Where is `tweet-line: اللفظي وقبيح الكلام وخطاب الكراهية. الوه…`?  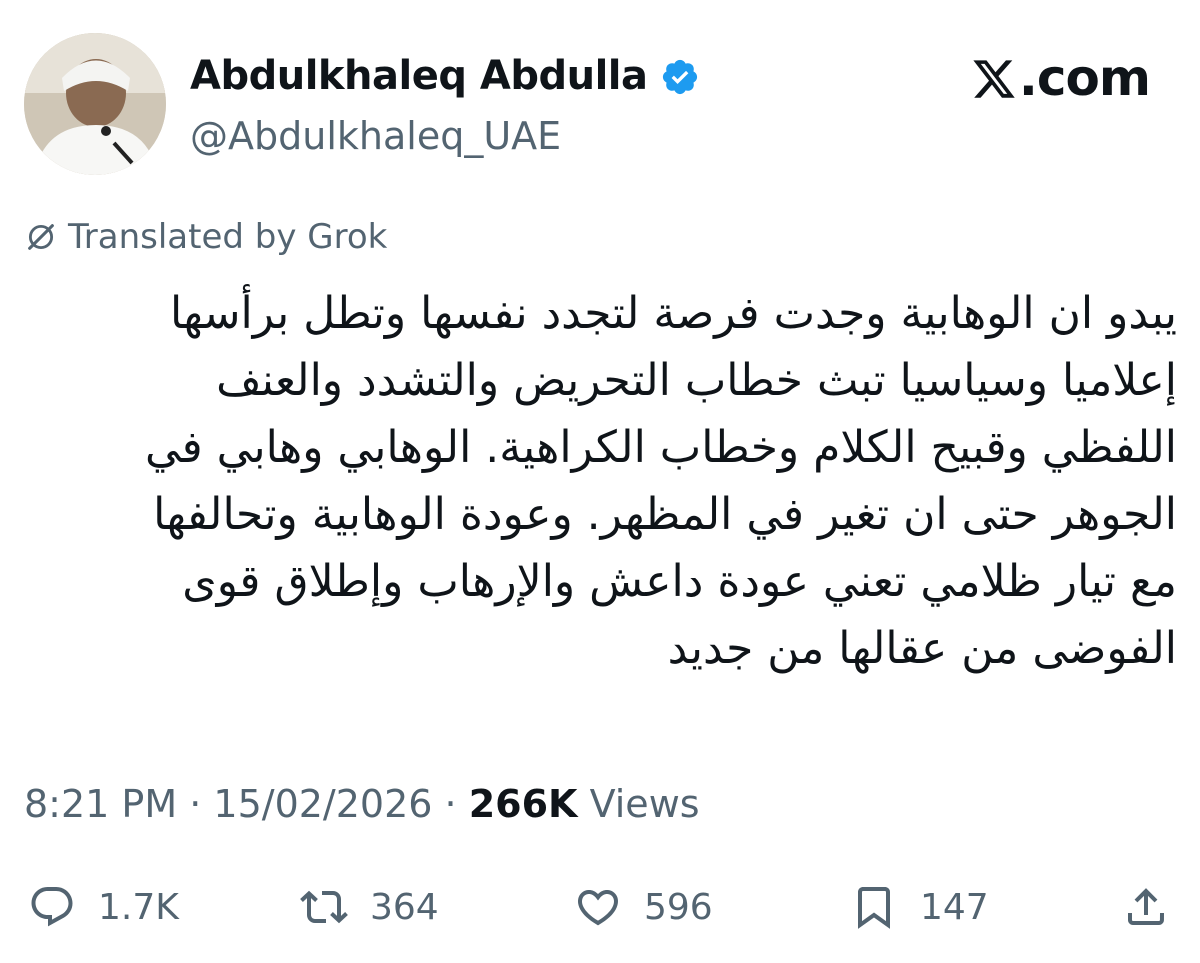 tweet-line: اللفظي وقبيح الكلام وخطاب الكراهية. الوه… is located at coordinates (660, 447).